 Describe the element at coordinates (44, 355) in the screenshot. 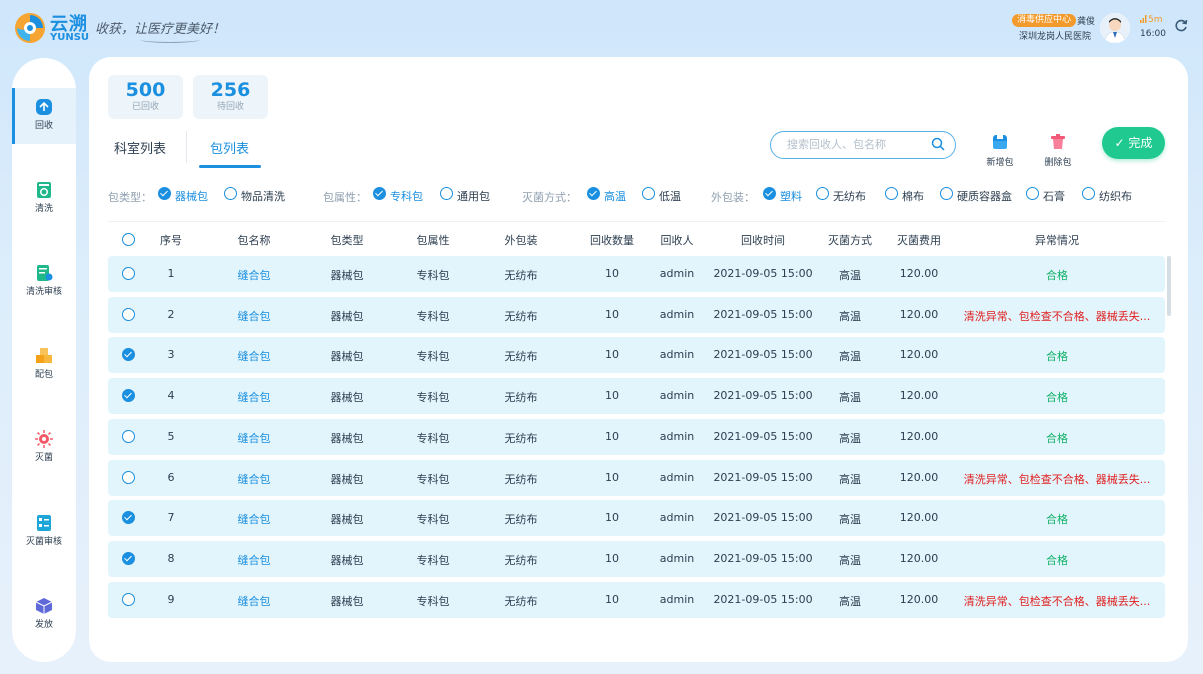

I see `pack-icon` at that location.